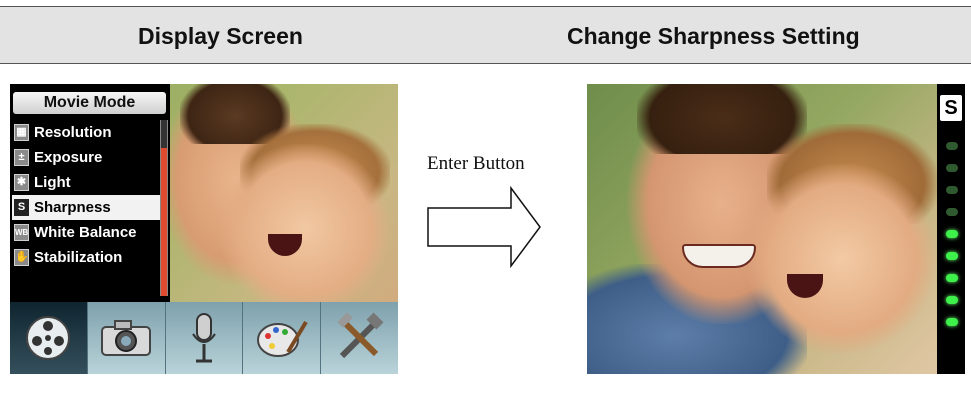  I want to click on menu-item-sharpness: S Sharpness, so click(86, 207).